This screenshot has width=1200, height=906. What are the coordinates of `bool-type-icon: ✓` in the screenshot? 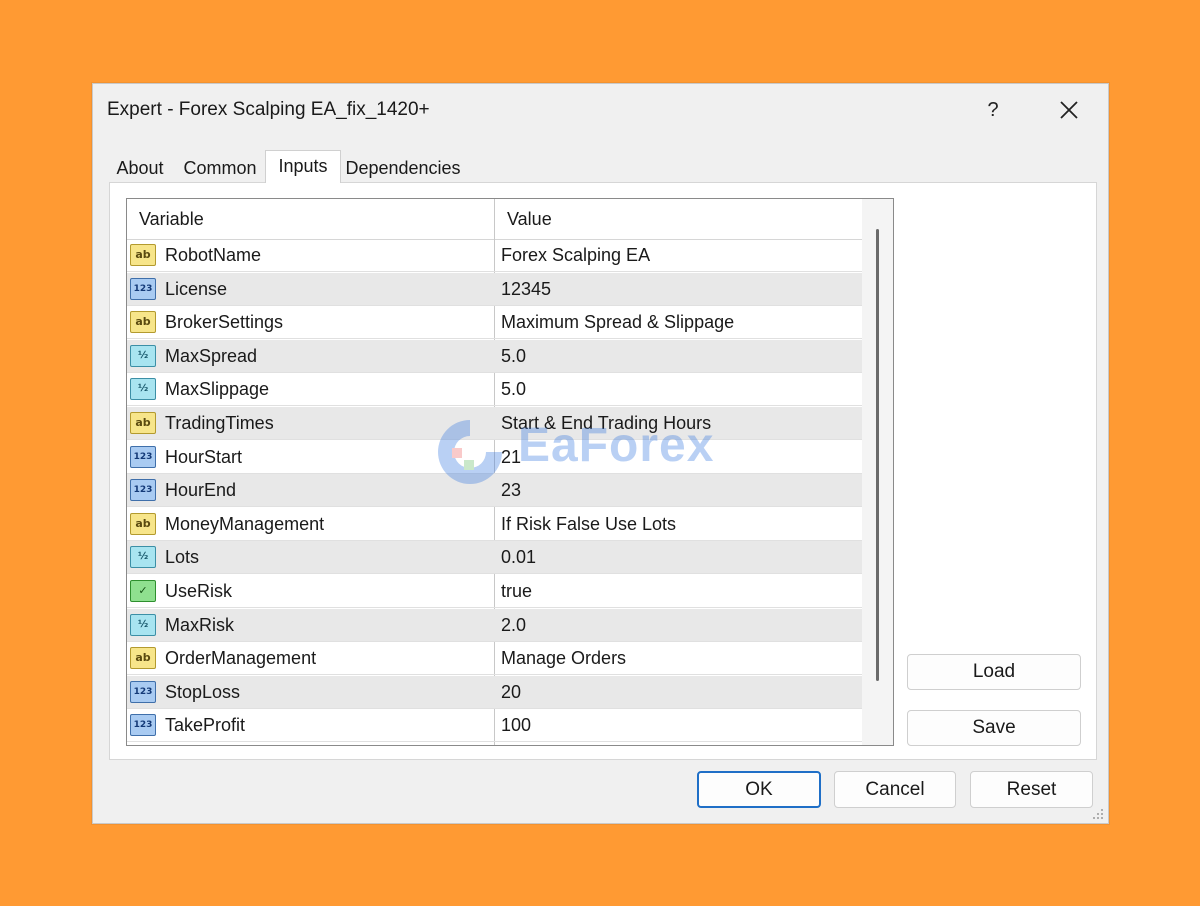 It's located at (143, 591).